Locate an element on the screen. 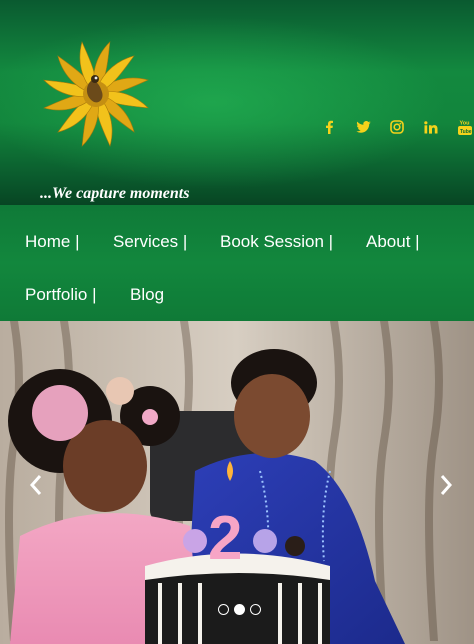 This screenshot has height=644, width=474. instagram-icon is located at coordinates (397, 127).